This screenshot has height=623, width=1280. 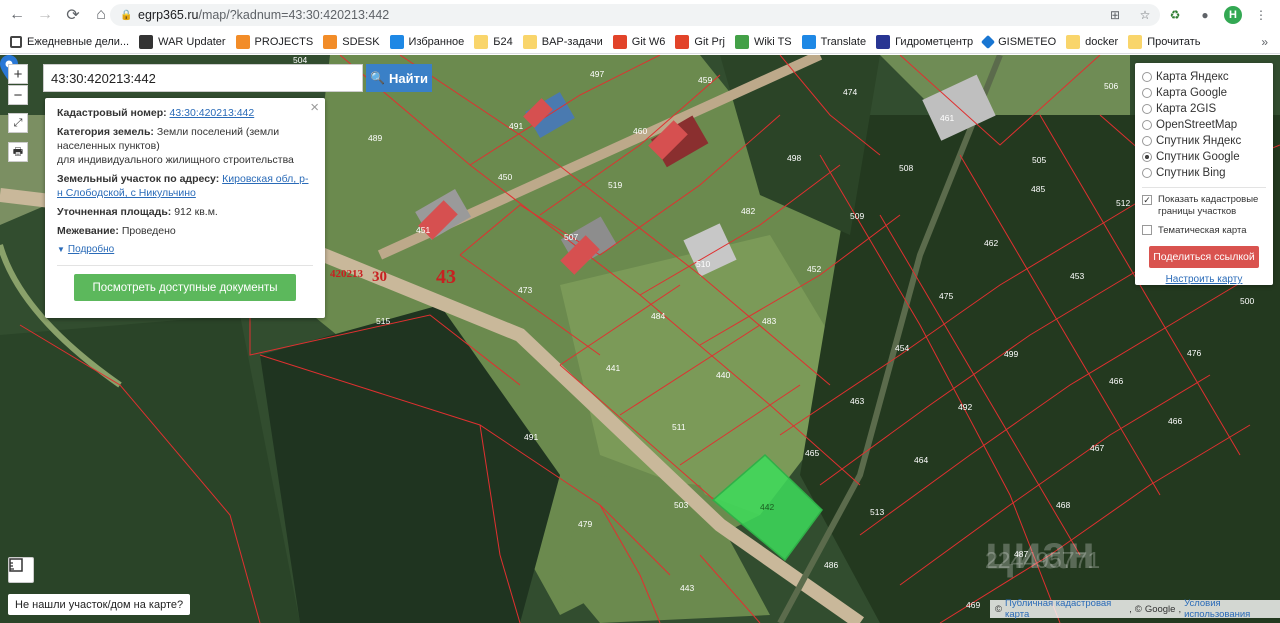 I want to click on bookmark-item: Прочитать, so click(x=1164, y=41).